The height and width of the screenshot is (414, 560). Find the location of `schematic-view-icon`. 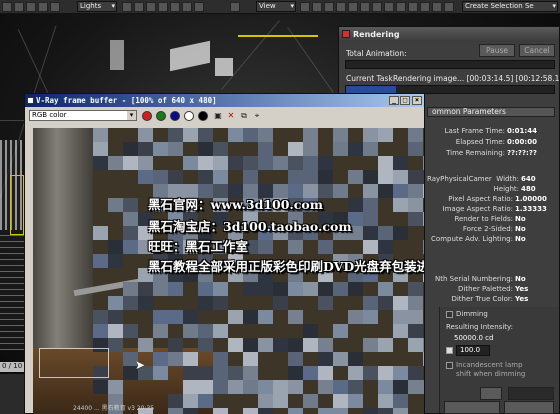

schematic-view-icon is located at coordinates (449, 7).